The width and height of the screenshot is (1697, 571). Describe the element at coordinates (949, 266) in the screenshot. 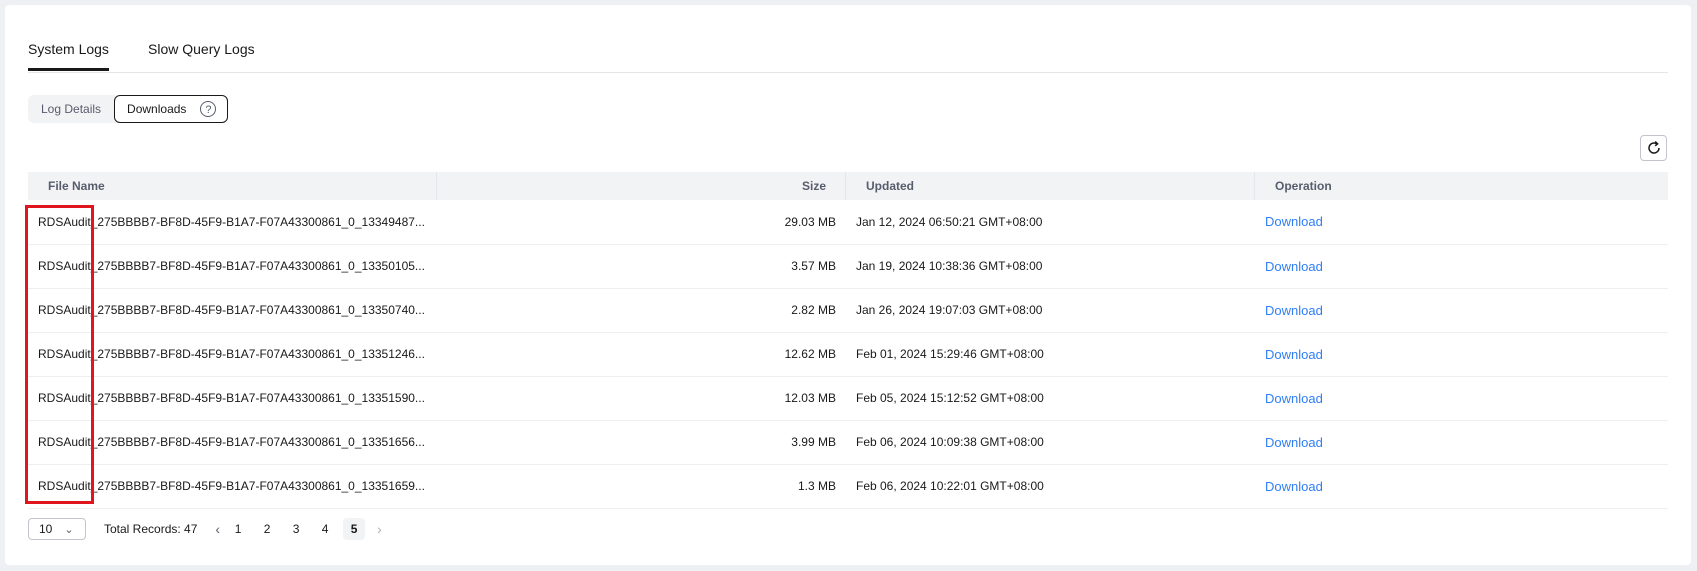

I see `updated-cell: Jan 19, 2024 10:38:36 GMT+08:00` at that location.